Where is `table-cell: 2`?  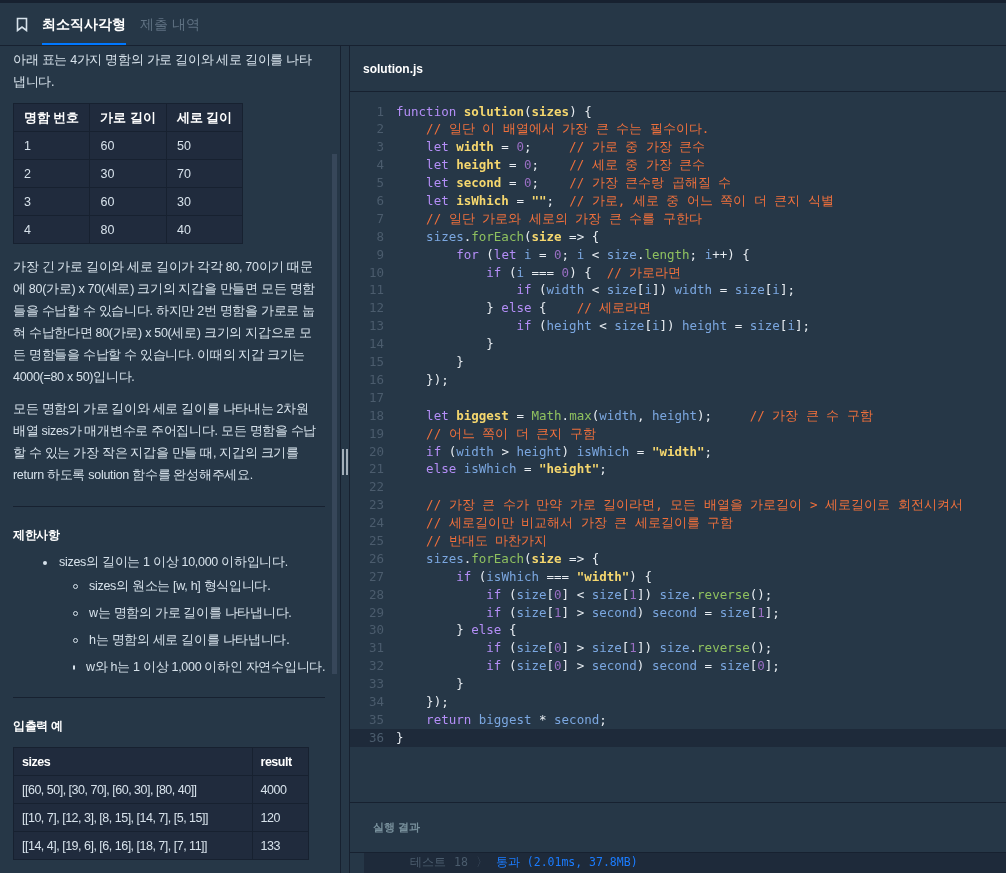
table-cell: 2 is located at coordinates (51, 173).